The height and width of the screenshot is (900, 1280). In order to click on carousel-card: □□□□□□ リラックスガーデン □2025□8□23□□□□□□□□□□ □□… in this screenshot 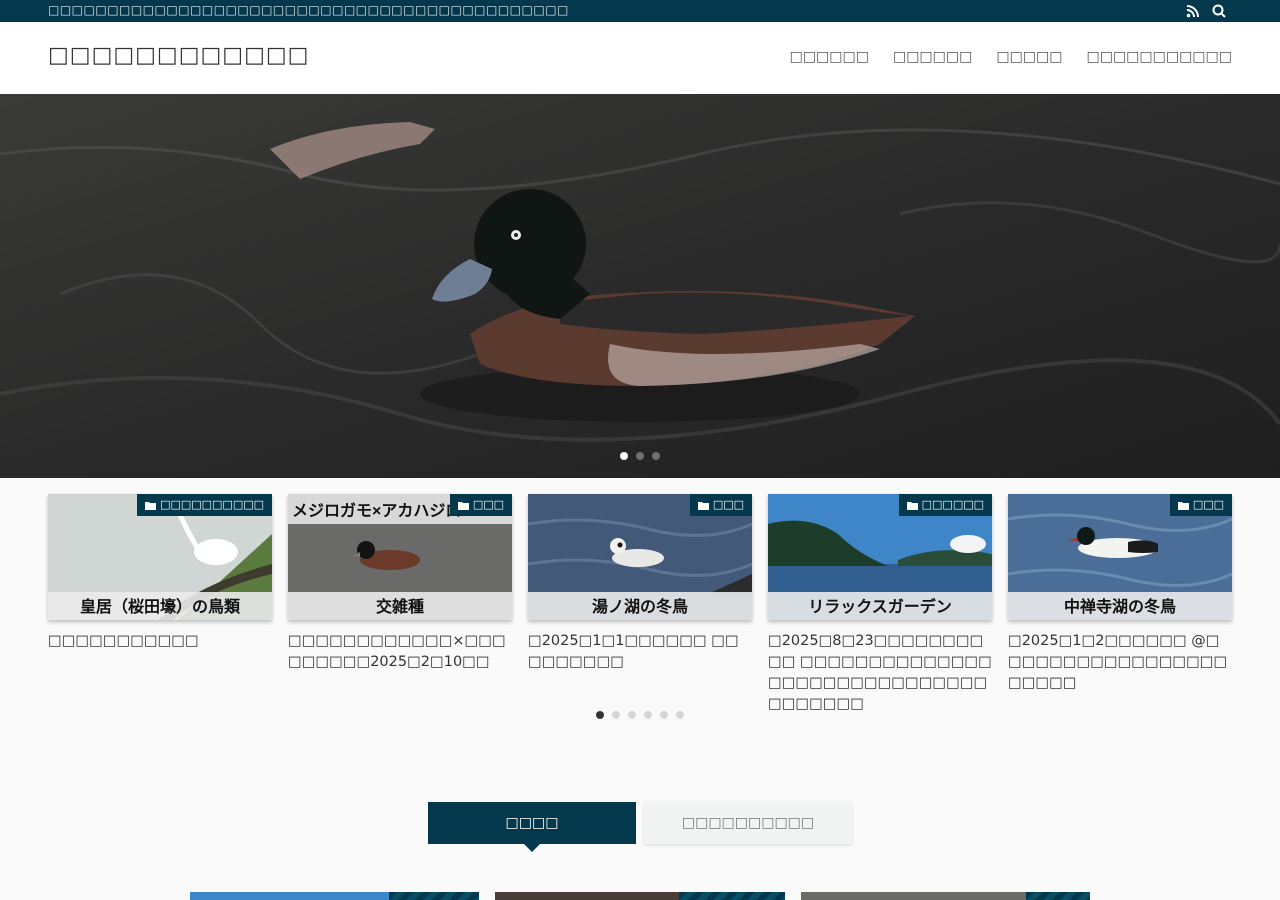, I will do `click(880, 604)`.